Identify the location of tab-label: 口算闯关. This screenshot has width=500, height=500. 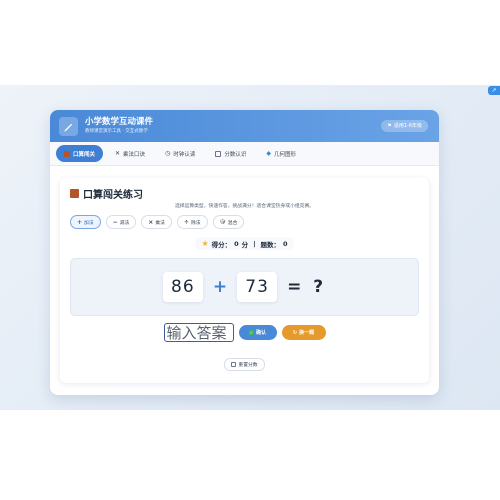
(84, 154).